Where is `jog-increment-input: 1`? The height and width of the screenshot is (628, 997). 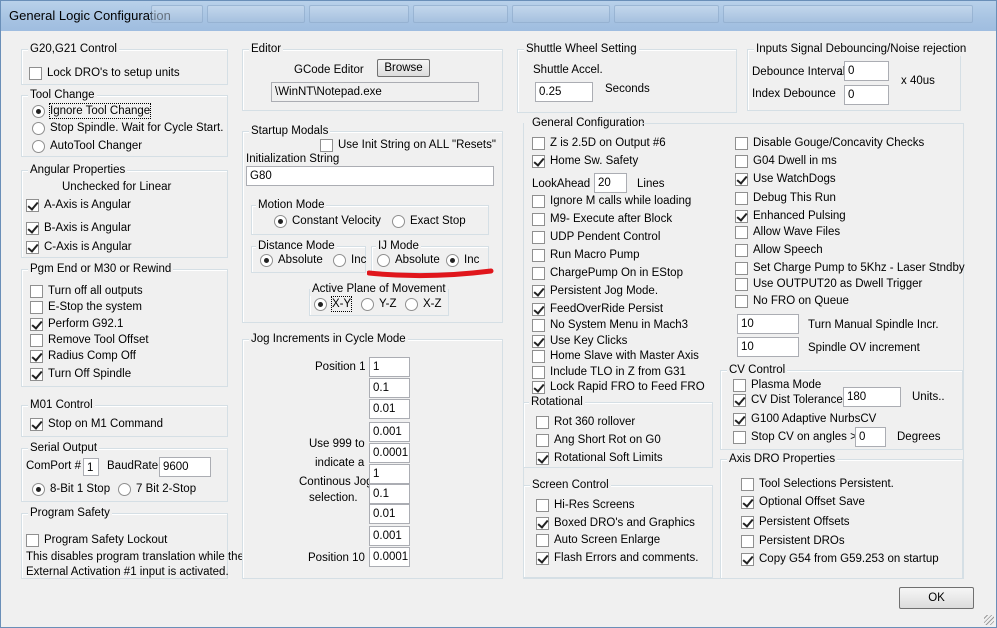 jog-increment-input: 1 is located at coordinates (389, 367).